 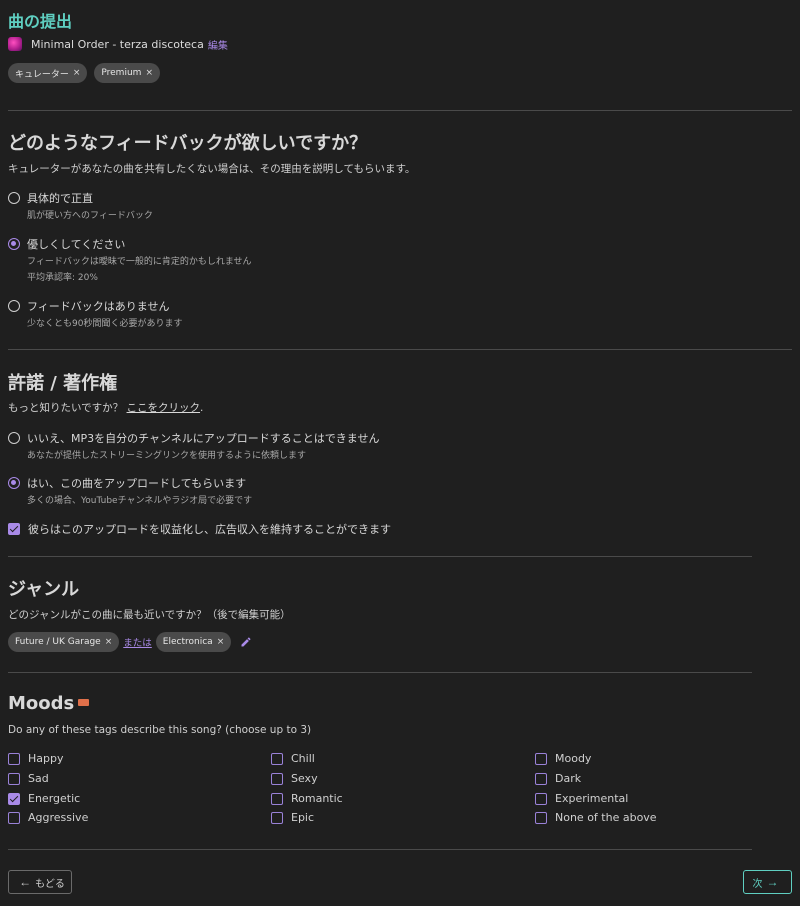 I want to click on song-artwork, so click(x=15, y=44).